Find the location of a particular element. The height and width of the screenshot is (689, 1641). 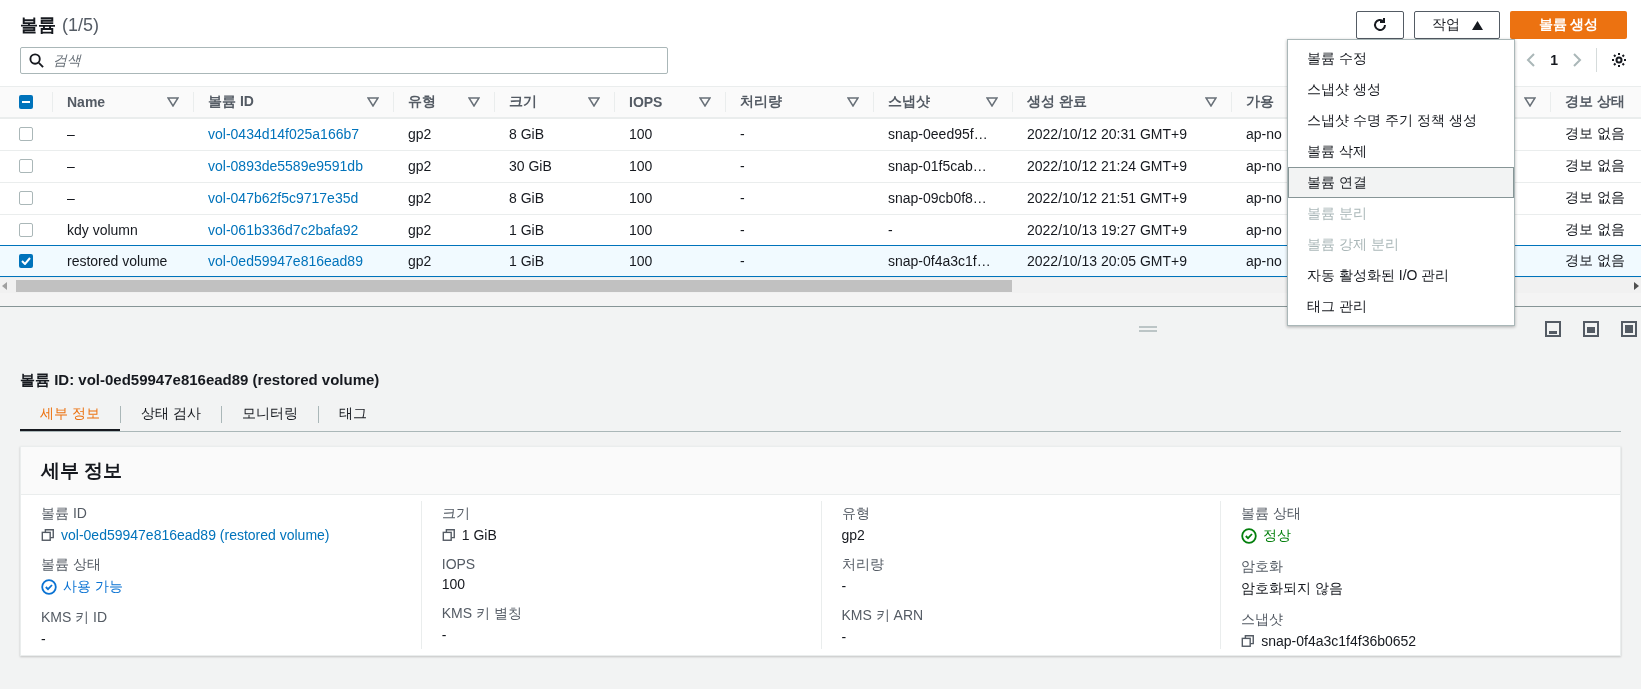

field-label: KMS 키 ARN is located at coordinates (883, 616).